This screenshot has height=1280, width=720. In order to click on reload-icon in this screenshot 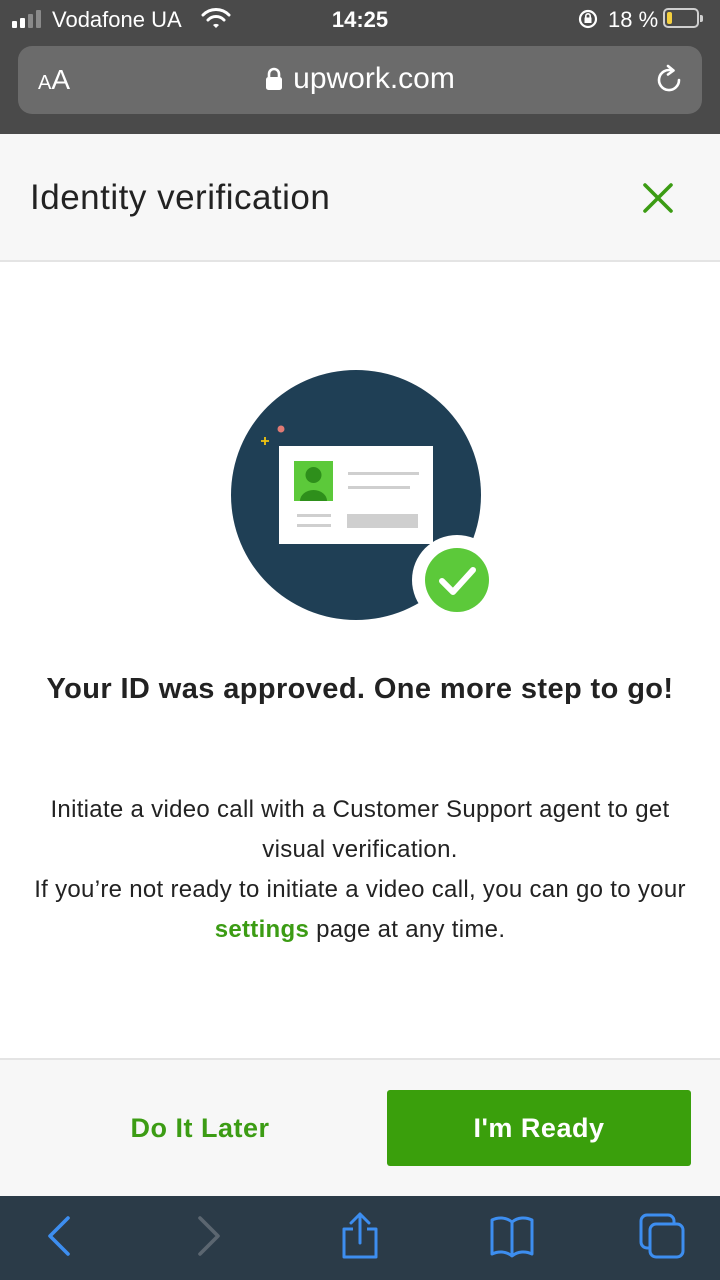, I will do `click(669, 82)`.